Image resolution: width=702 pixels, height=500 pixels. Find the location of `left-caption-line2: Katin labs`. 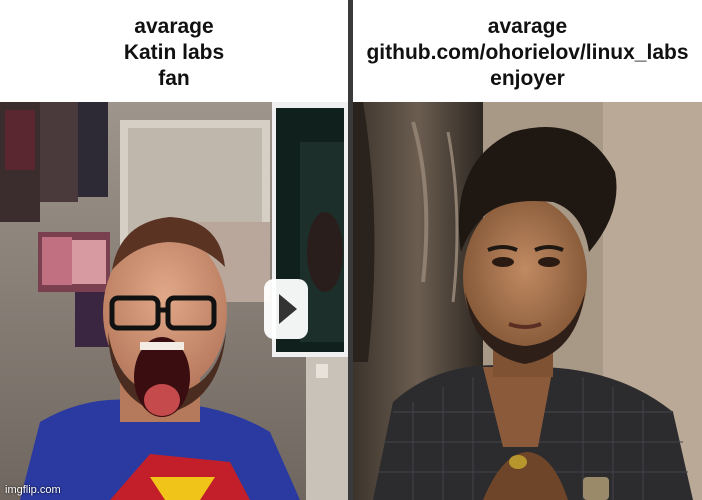

left-caption-line2: Katin labs is located at coordinates (174, 52).